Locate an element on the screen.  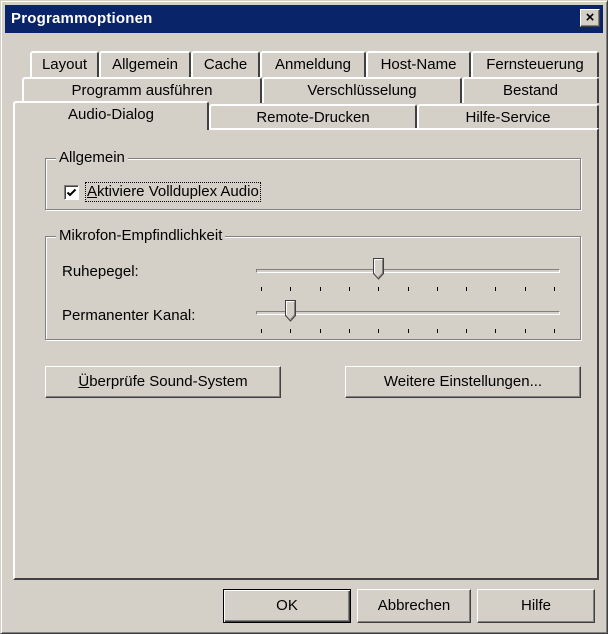
tab-host-name: Host-Name is located at coordinates (418, 64).